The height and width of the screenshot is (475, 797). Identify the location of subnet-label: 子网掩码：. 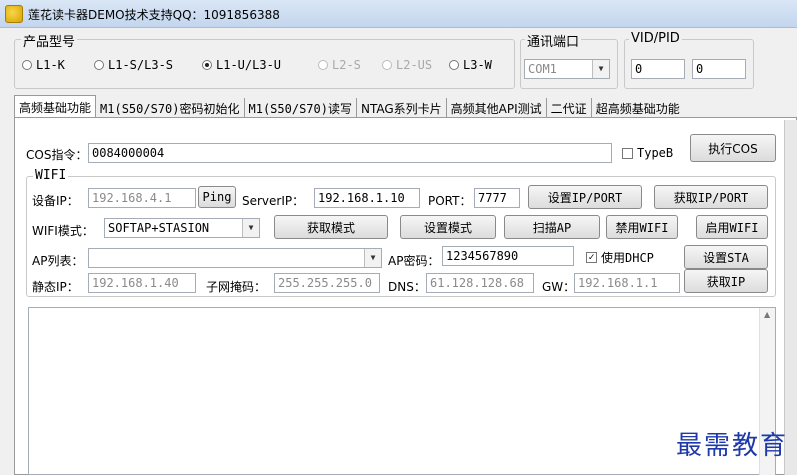
(236, 287).